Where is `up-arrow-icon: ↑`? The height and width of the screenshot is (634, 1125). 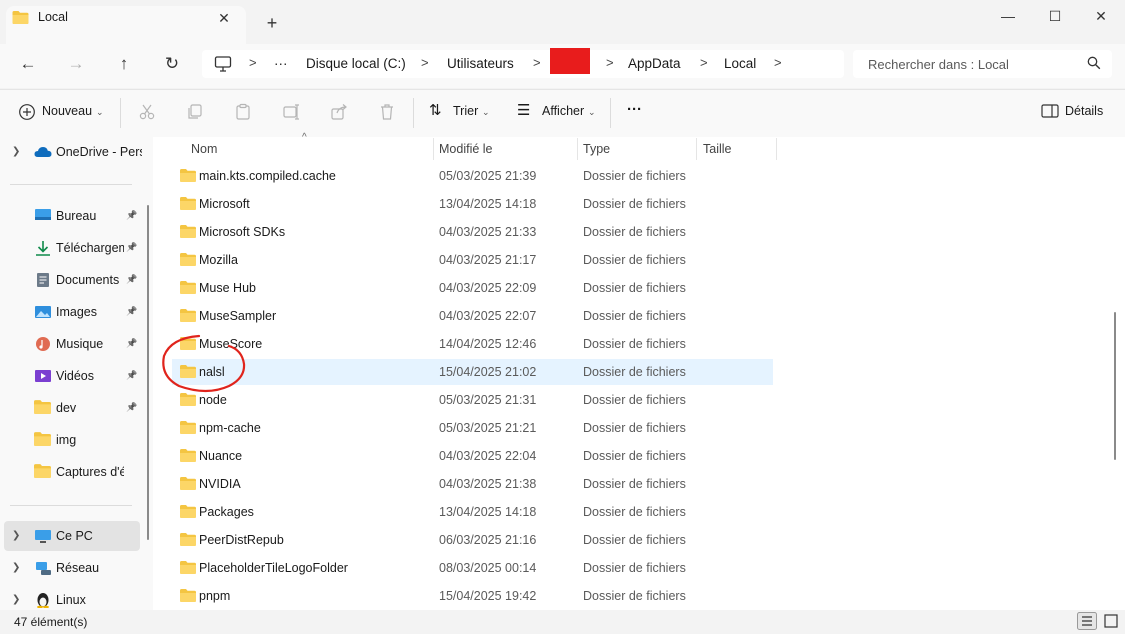 up-arrow-icon: ↑ is located at coordinates (124, 64).